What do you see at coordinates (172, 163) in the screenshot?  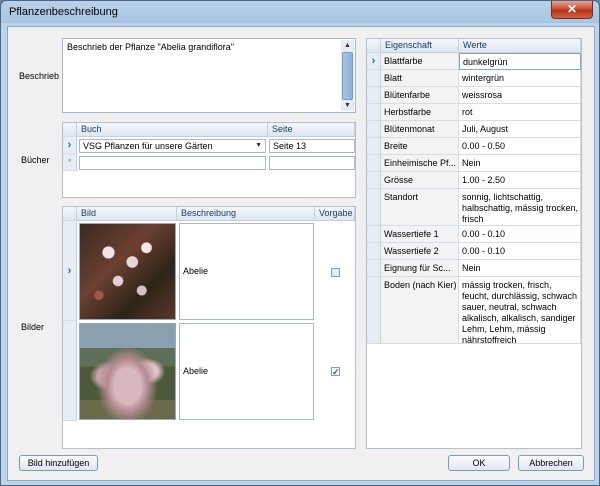 I see `books-new-buch` at bounding box center [172, 163].